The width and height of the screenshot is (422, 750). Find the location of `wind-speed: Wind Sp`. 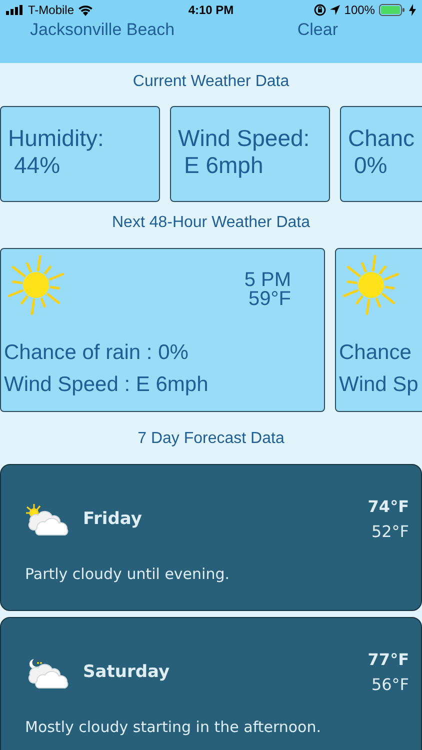

wind-speed: Wind Sp is located at coordinates (379, 385).